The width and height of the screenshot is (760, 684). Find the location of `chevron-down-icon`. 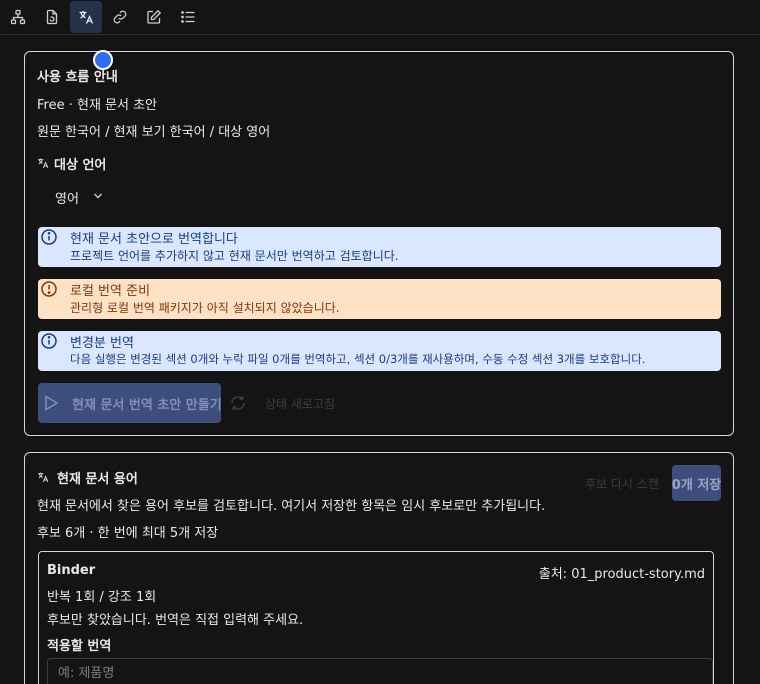

chevron-down-icon is located at coordinates (98, 196).